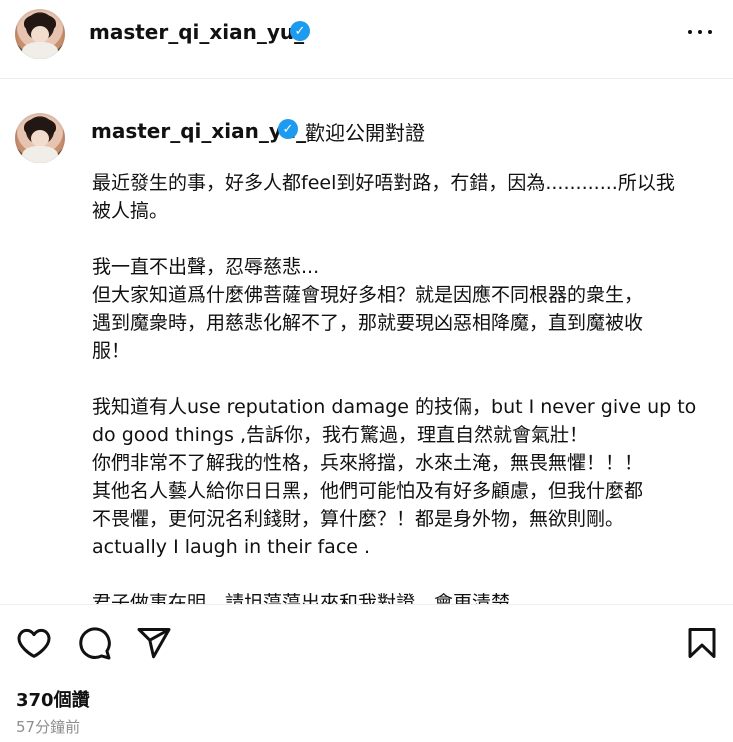  I want to click on caption-avatar, so click(40, 138).